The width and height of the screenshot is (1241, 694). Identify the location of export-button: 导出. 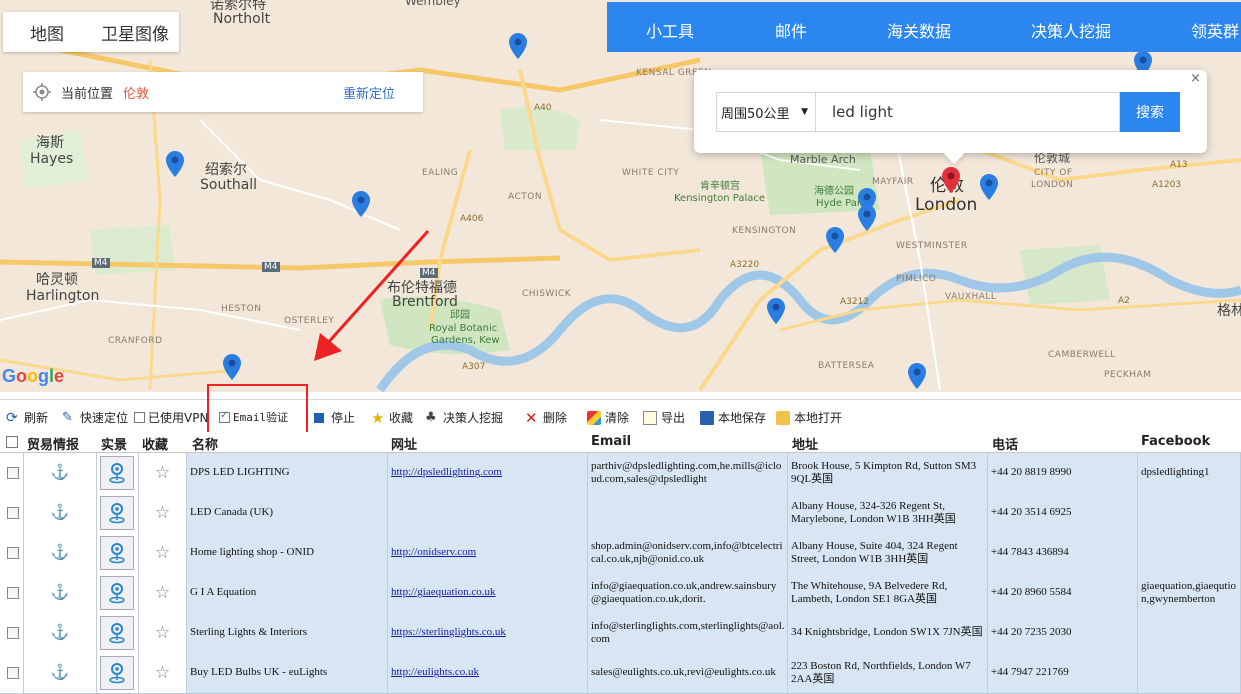
(664, 417).